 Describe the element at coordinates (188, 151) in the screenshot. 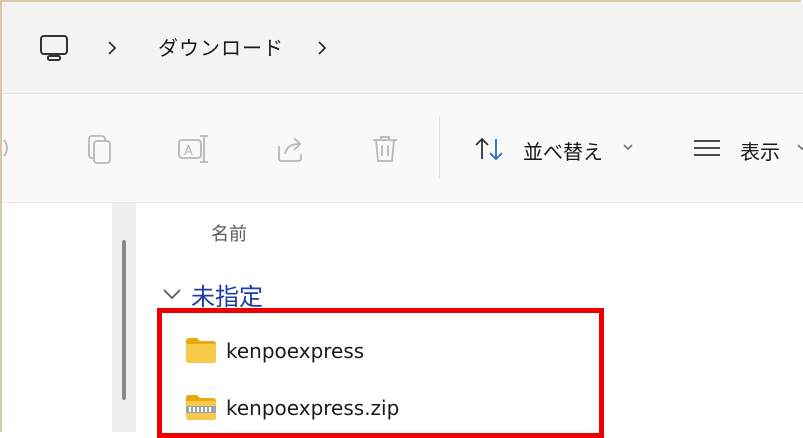

I see `svg-text: A` at that location.